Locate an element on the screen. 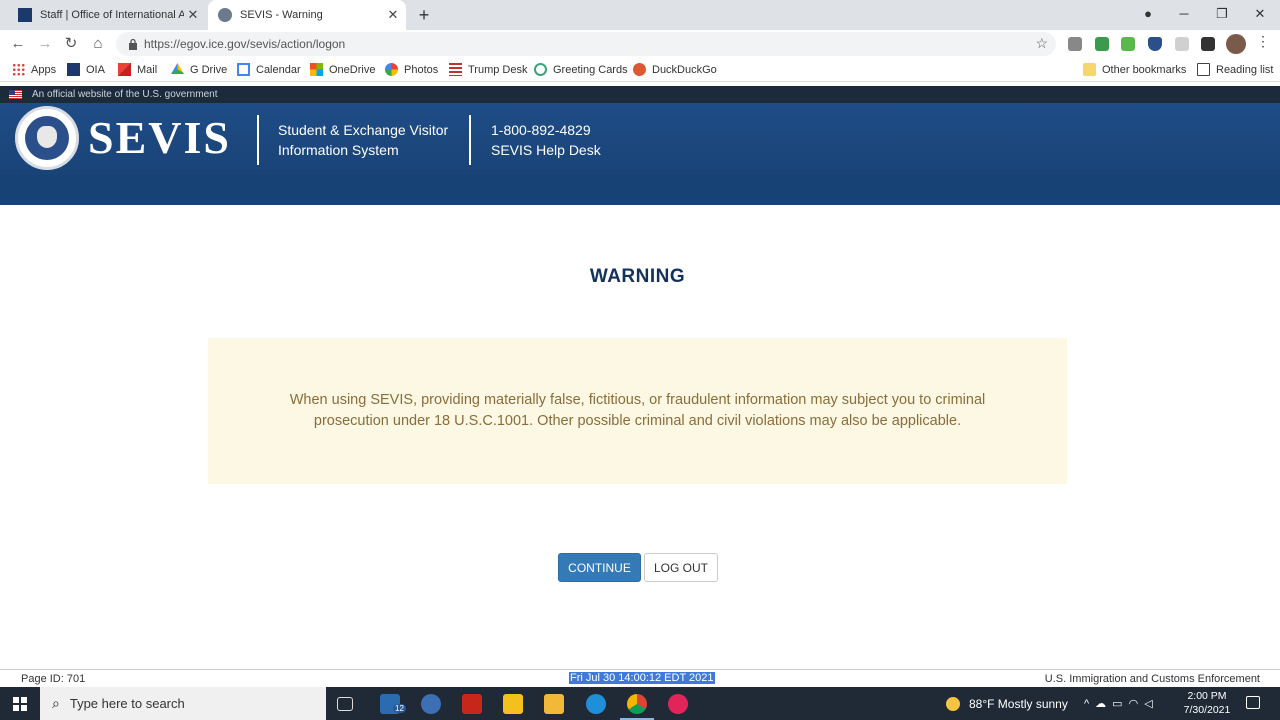 Image resolution: width=1280 pixels, height=720 pixels. bookmark-greeting-cards: Greeting Cards is located at coordinates (581, 69).